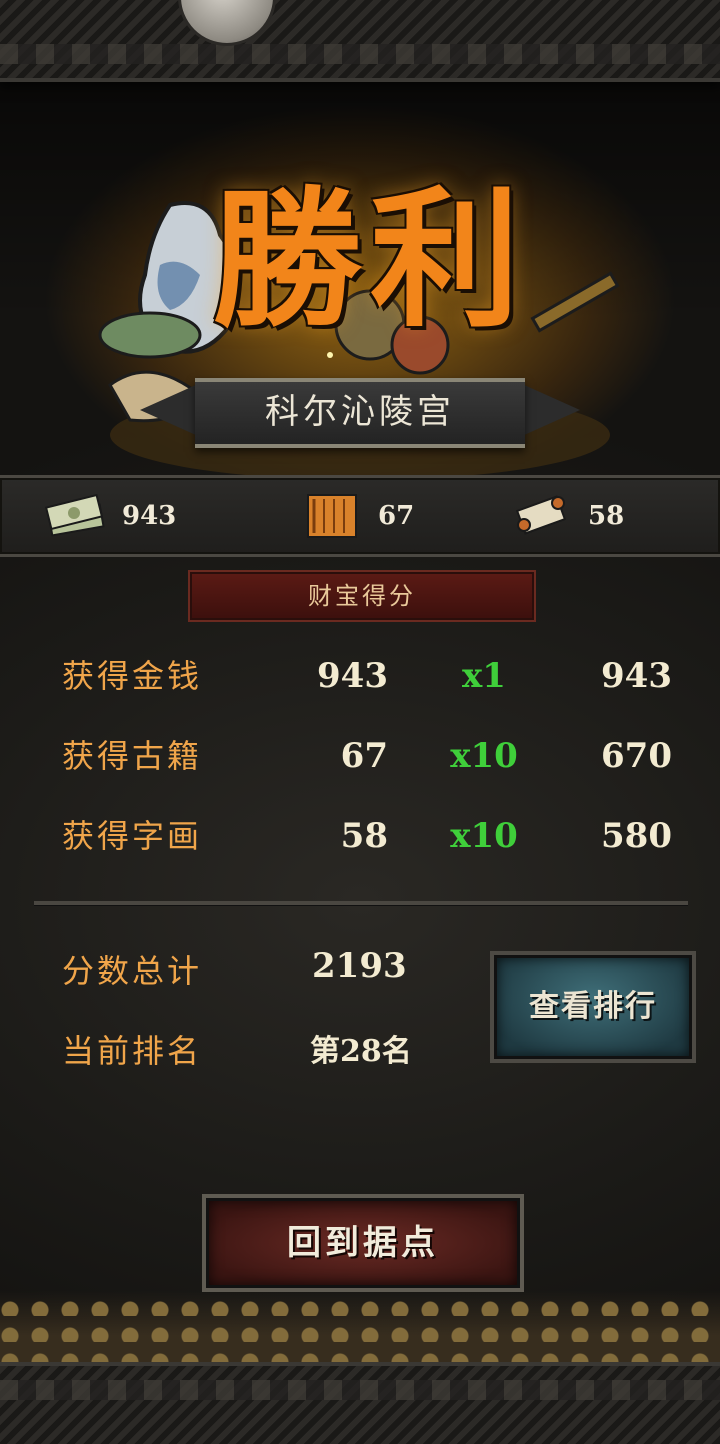 The width and height of the screenshot is (720, 1444). What do you see at coordinates (362, 596) in the screenshot?
I see `treasure-score-header: 财宝得分` at bounding box center [362, 596].